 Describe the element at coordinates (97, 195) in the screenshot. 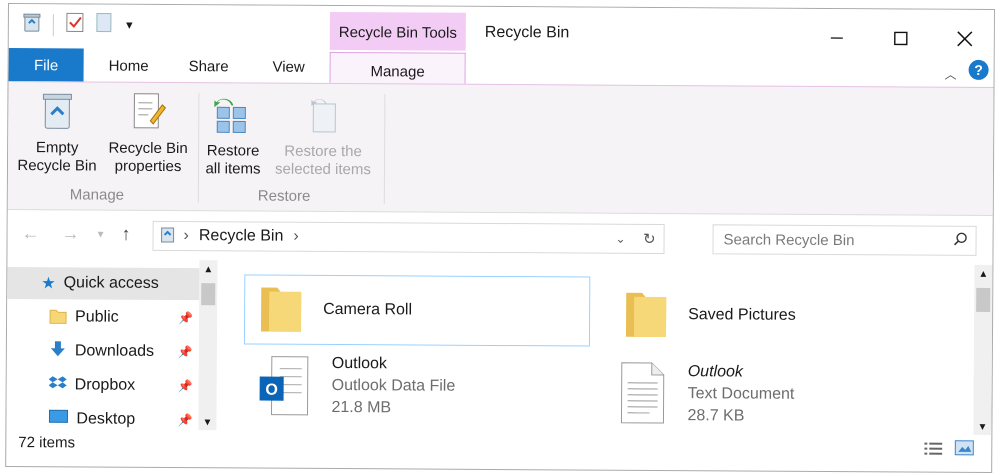

I see `manage-group-label: Manage` at that location.